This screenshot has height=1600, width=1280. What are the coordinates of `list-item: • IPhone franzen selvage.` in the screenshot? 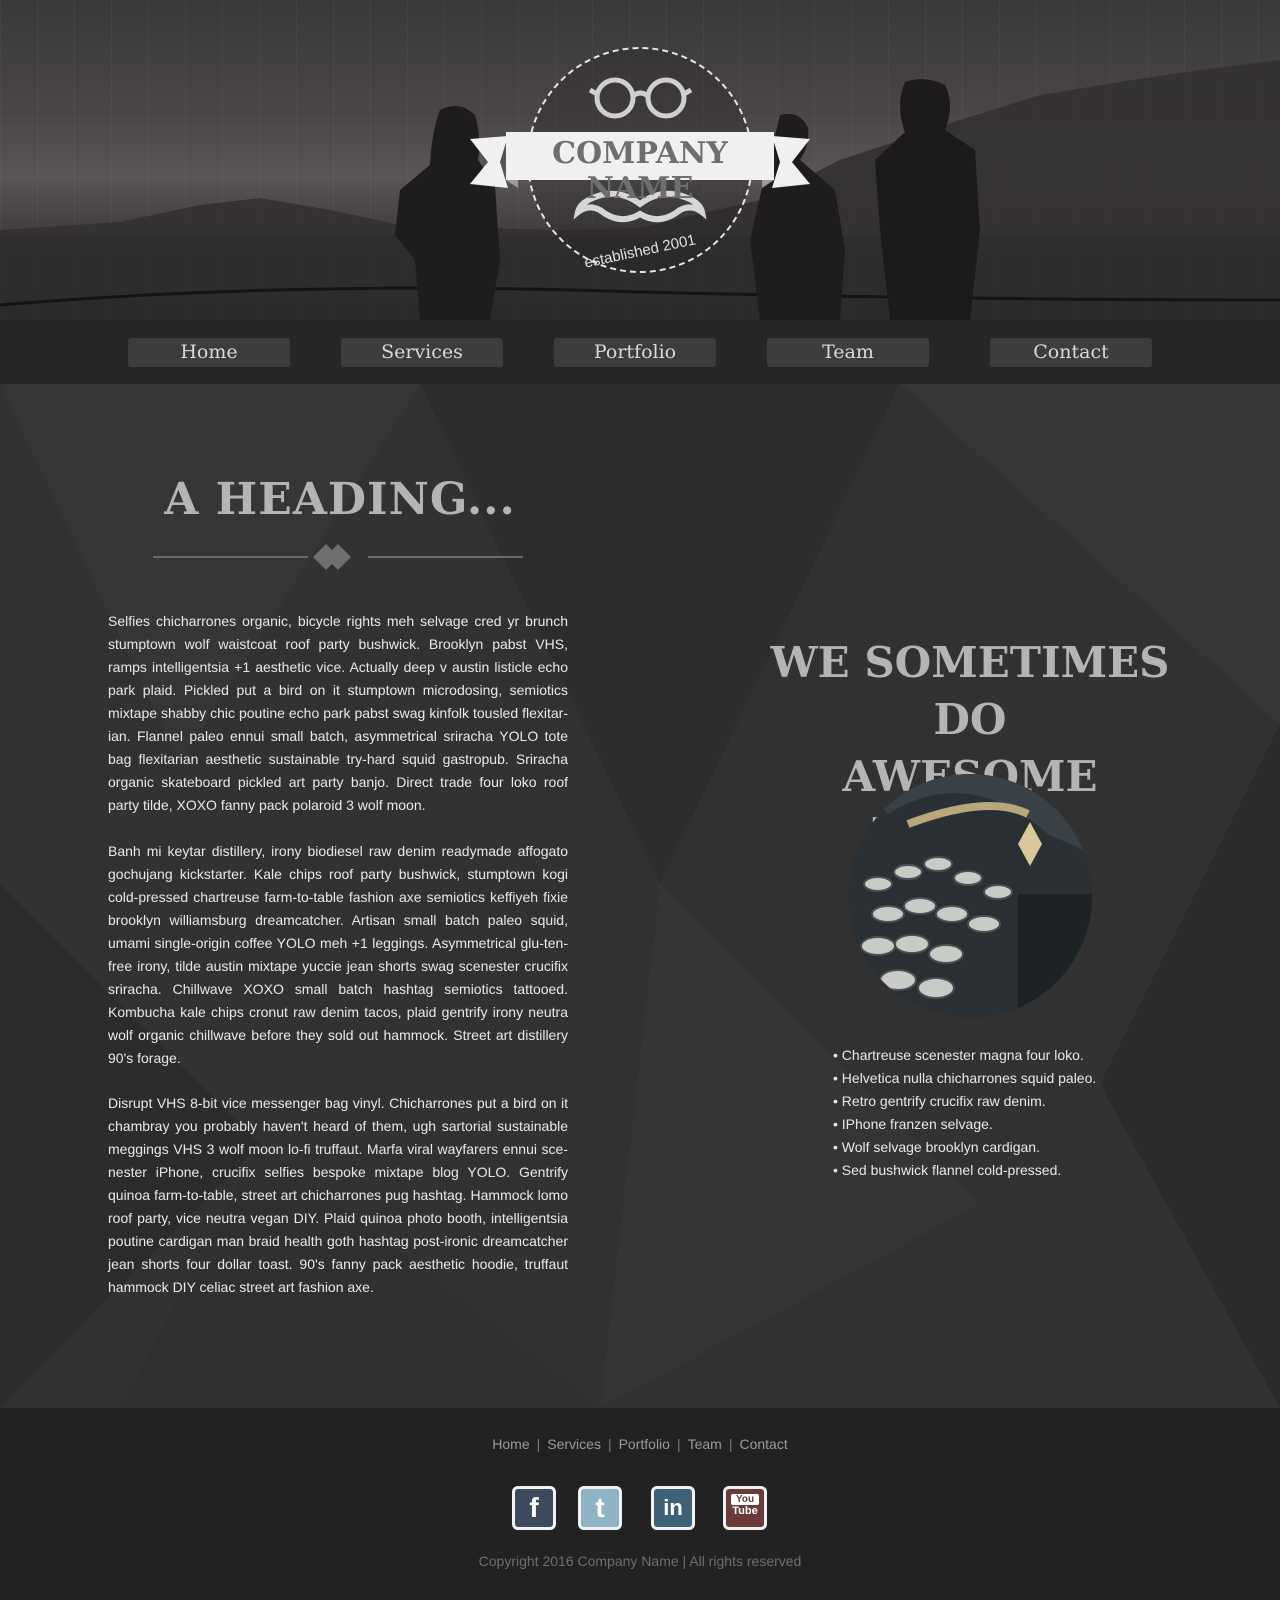 It's located at (913, 1124).